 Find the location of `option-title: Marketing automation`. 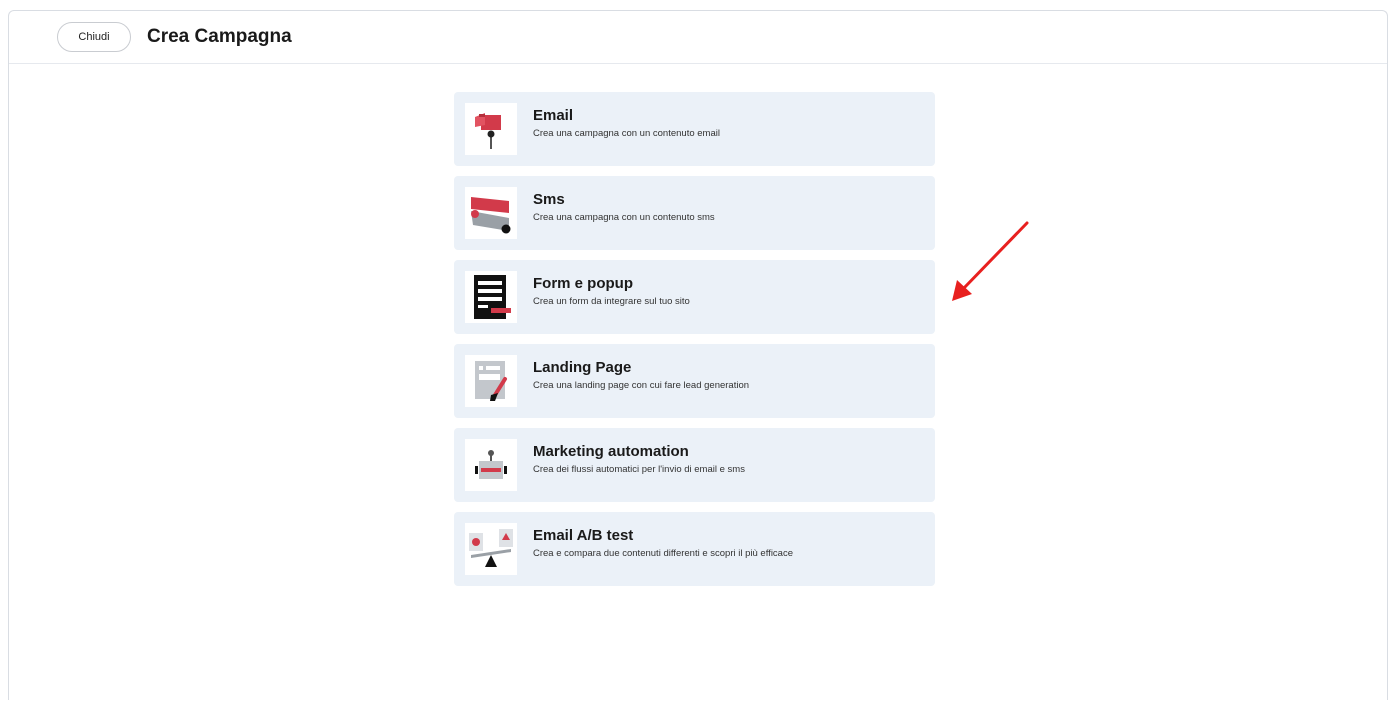

option-title: Marketing automation is located at coordinates (611, 451).